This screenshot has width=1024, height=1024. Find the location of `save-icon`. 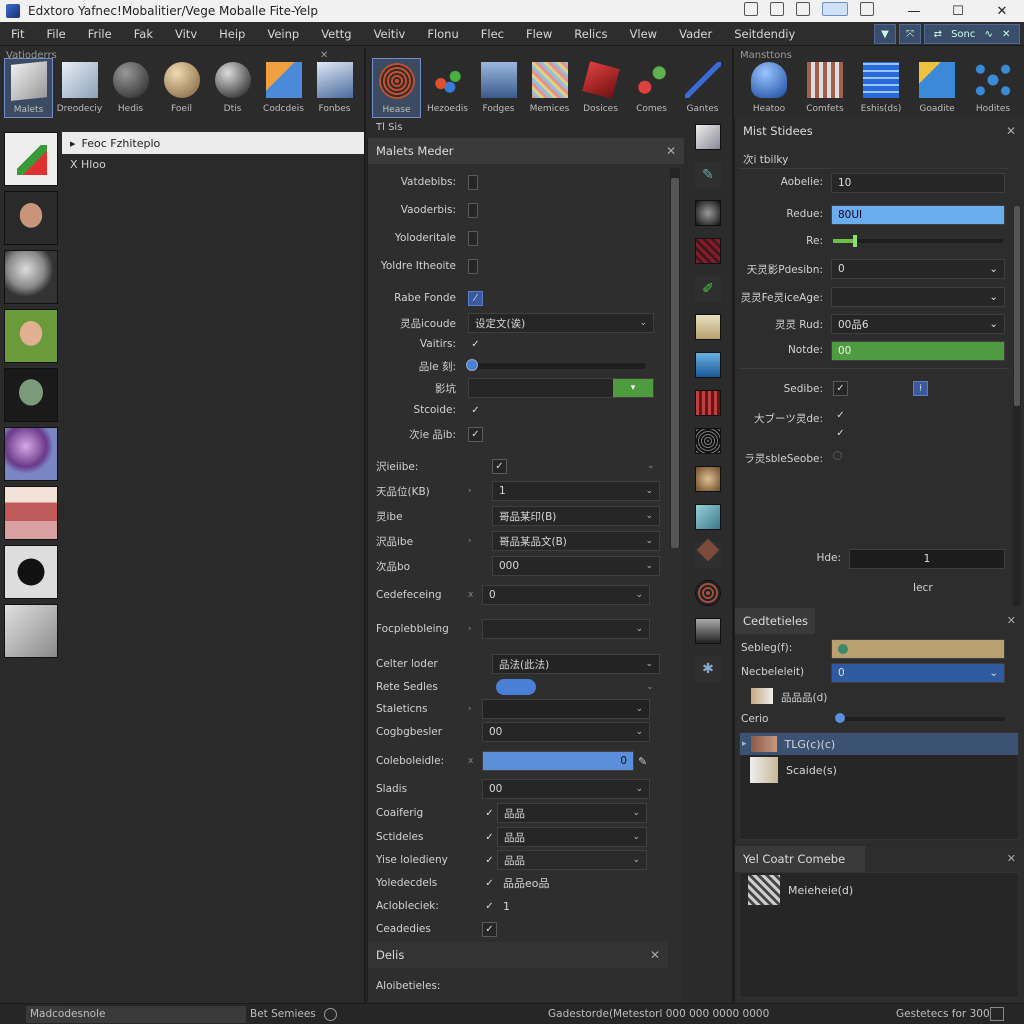

save-icon is located at coordinates (867, 9).